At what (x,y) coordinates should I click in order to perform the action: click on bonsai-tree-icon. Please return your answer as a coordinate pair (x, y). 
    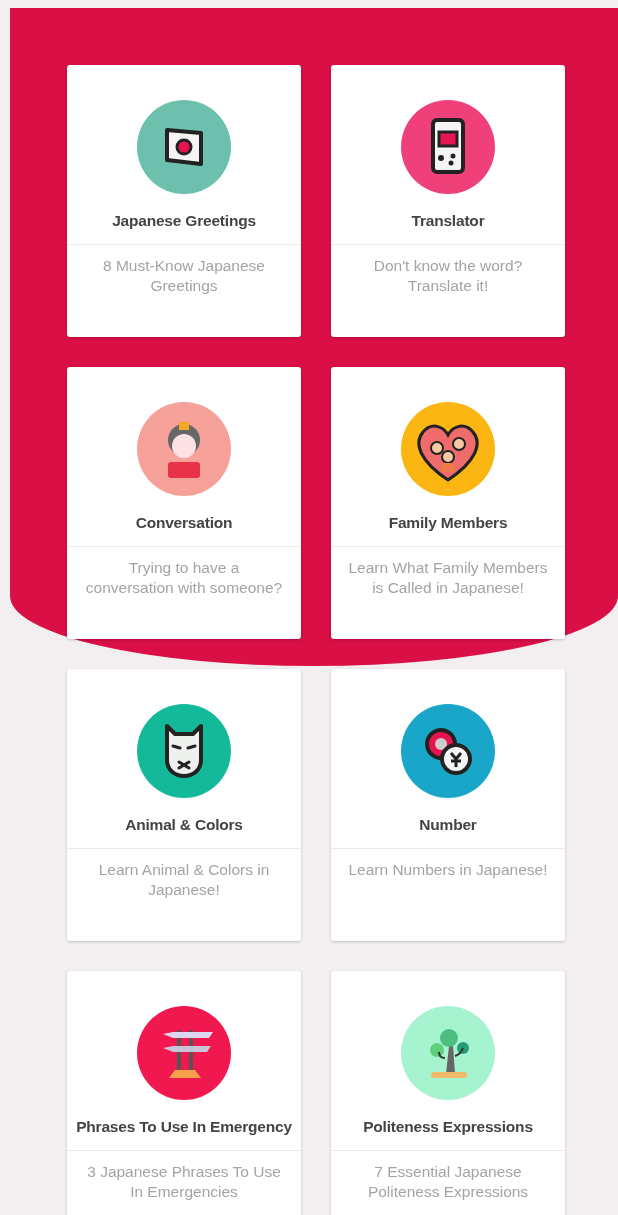
    Looking at the image, I should click on (448, 1053).